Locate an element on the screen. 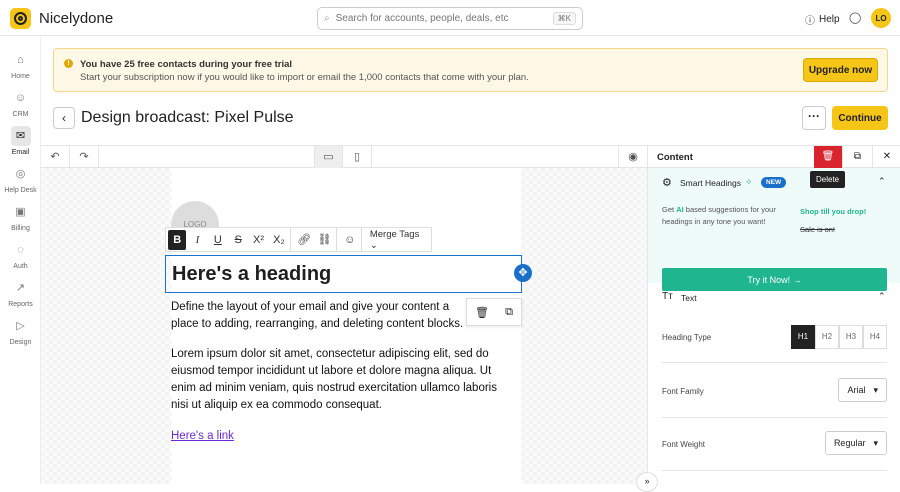  sidebar-item-auth: ◌ Auth is located at coordinates (20, 255).